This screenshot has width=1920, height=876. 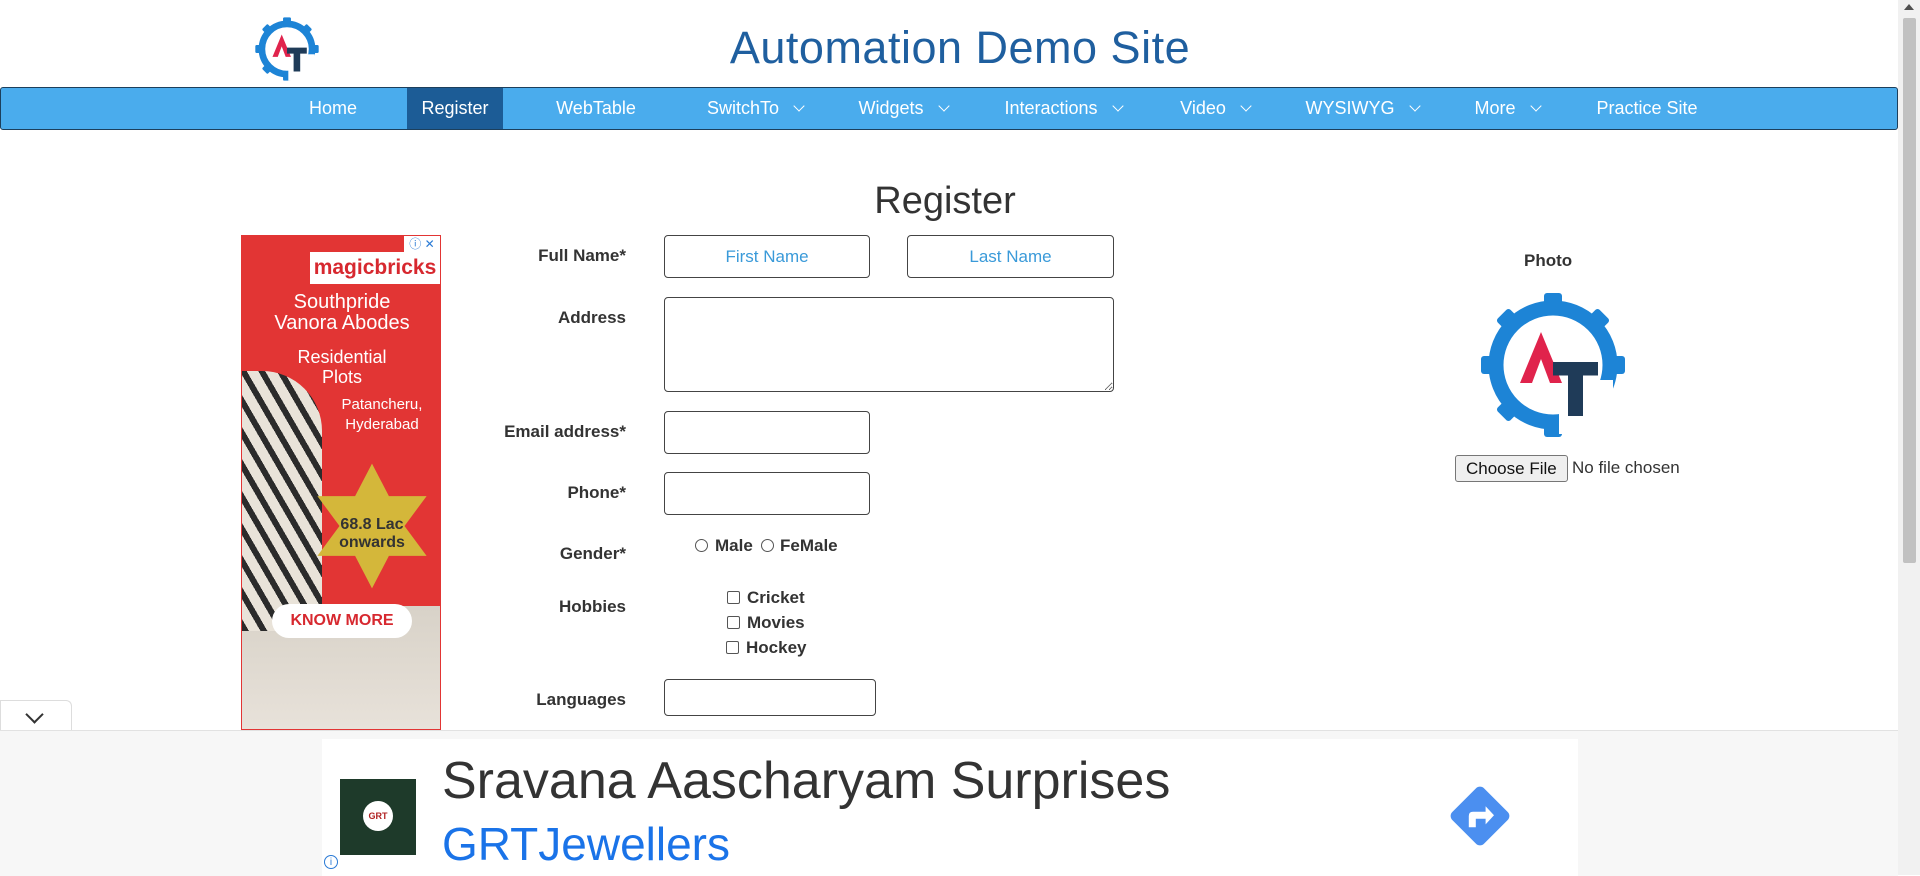 What do you see at coordinates (767, 493) in the screenshot?
I see `phone-input` at bounding box center [767, 493].